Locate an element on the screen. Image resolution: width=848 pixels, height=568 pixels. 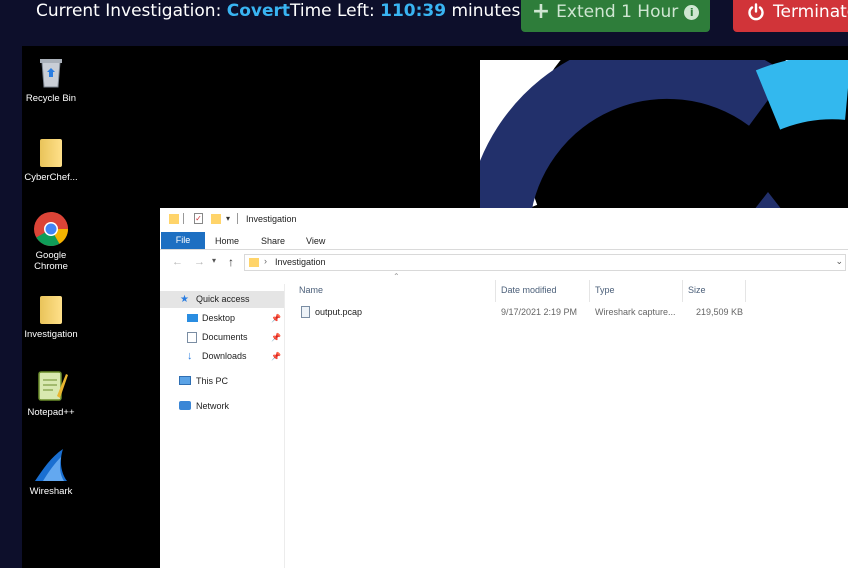
nav-network: Network is located at coordinates (222, 406).